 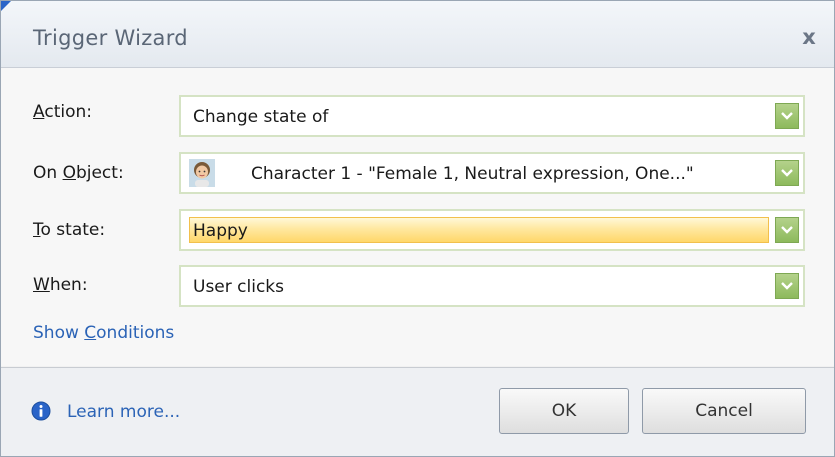 What do you see at coordinates (417, 34) in the screenshot?
I see `title-bar: Trigger Wizard x` at bounding box center [417, 34].